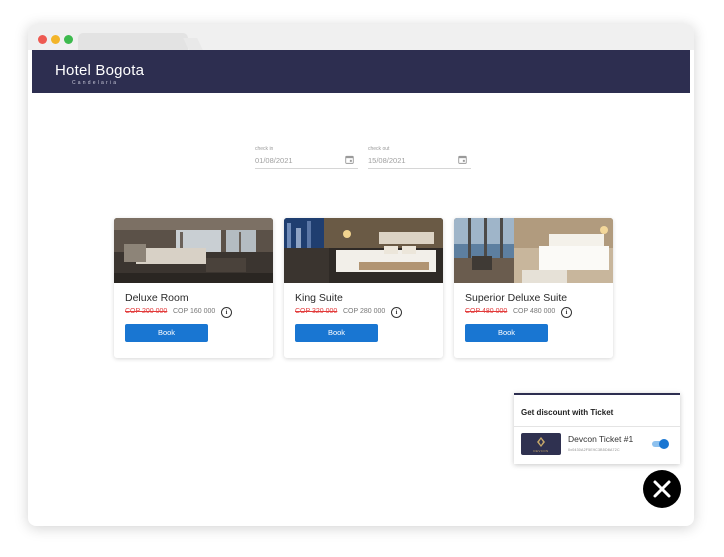 The height and width of the screenshot is (557, 724). What do you see at coordinates (379, 149) in the screenshot?
I see `check-out-label: check out` at bounding box center [379, 149].